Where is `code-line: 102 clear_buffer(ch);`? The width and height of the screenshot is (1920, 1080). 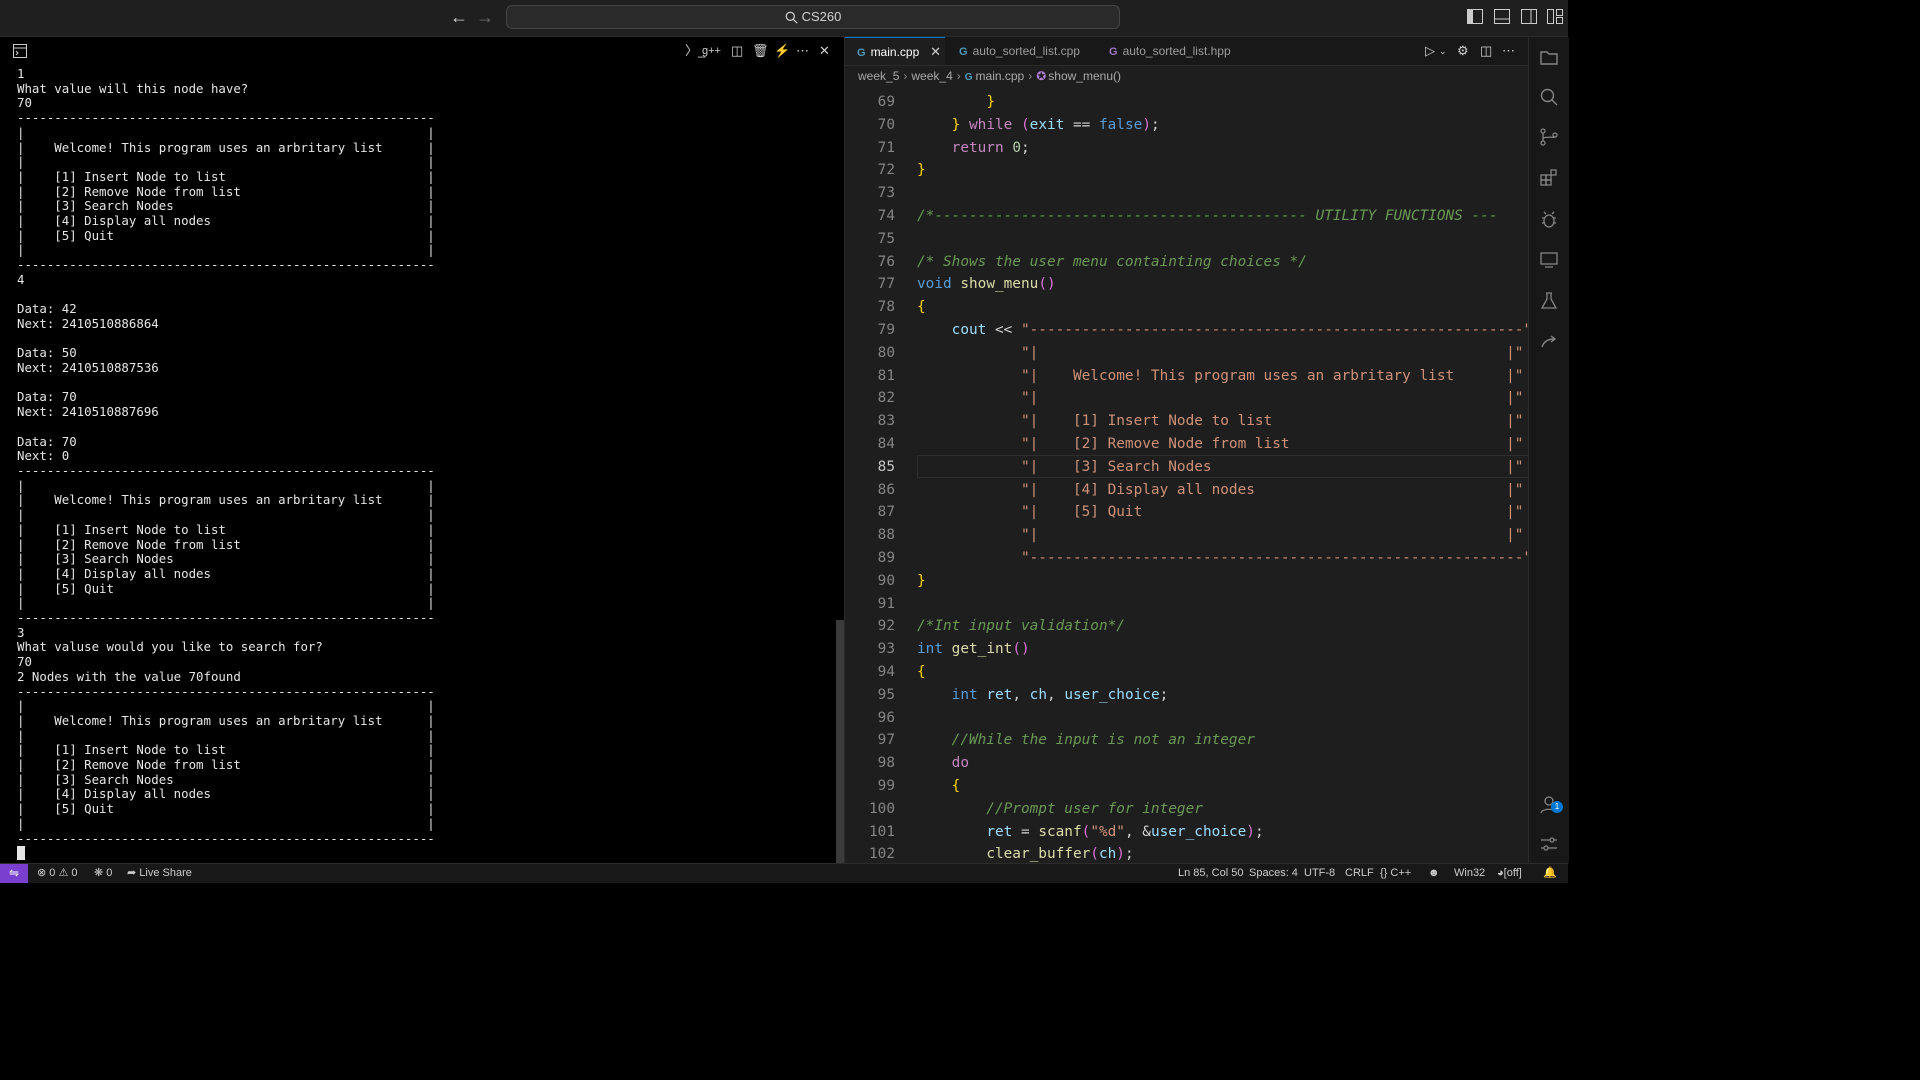
code-line: 102 clear_buffer(ch); is located at coordinates (1187, 853).